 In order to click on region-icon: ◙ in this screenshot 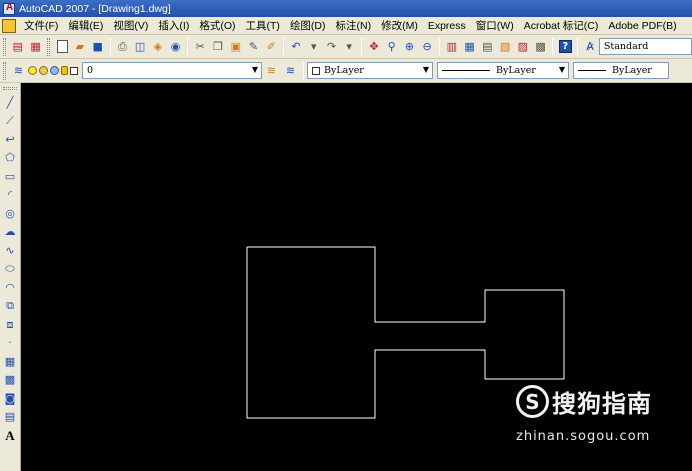, I will do `click(10, 398)`.